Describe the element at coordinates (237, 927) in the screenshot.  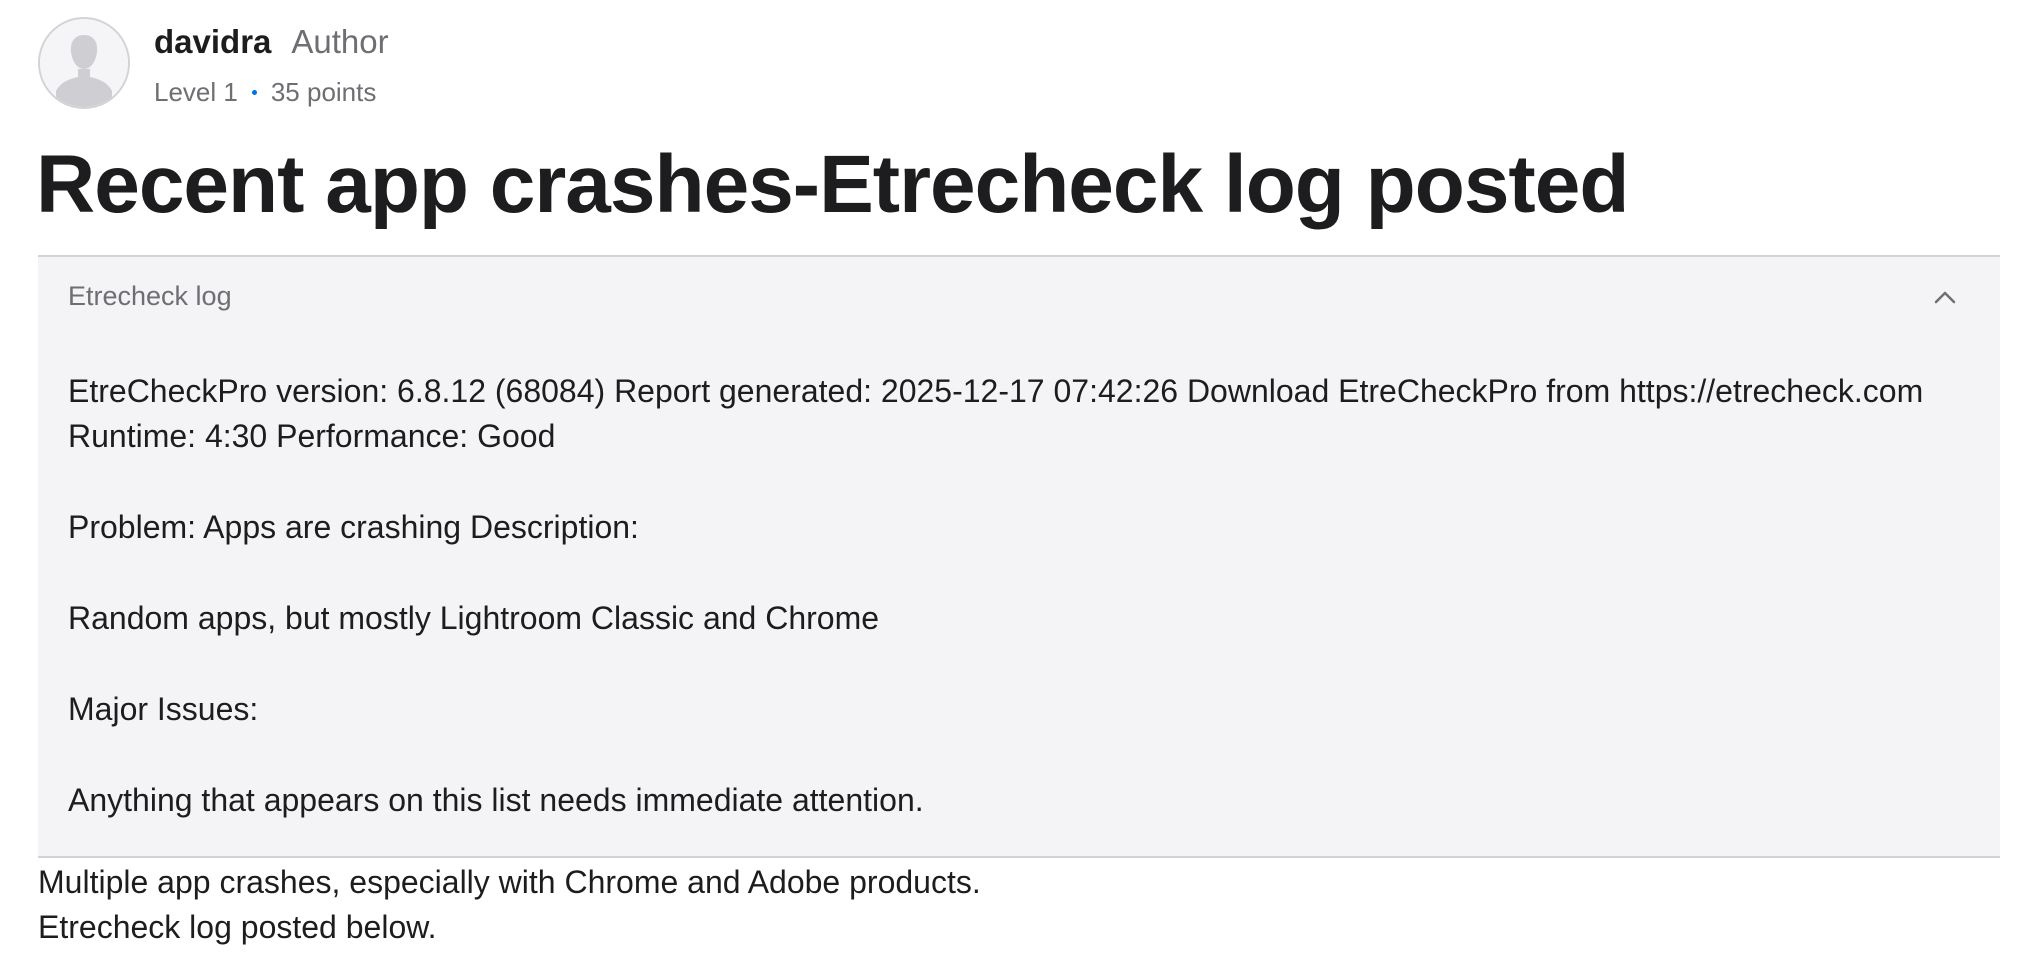
I see `post-body-line: Etrecheck log posted below.` at that location.